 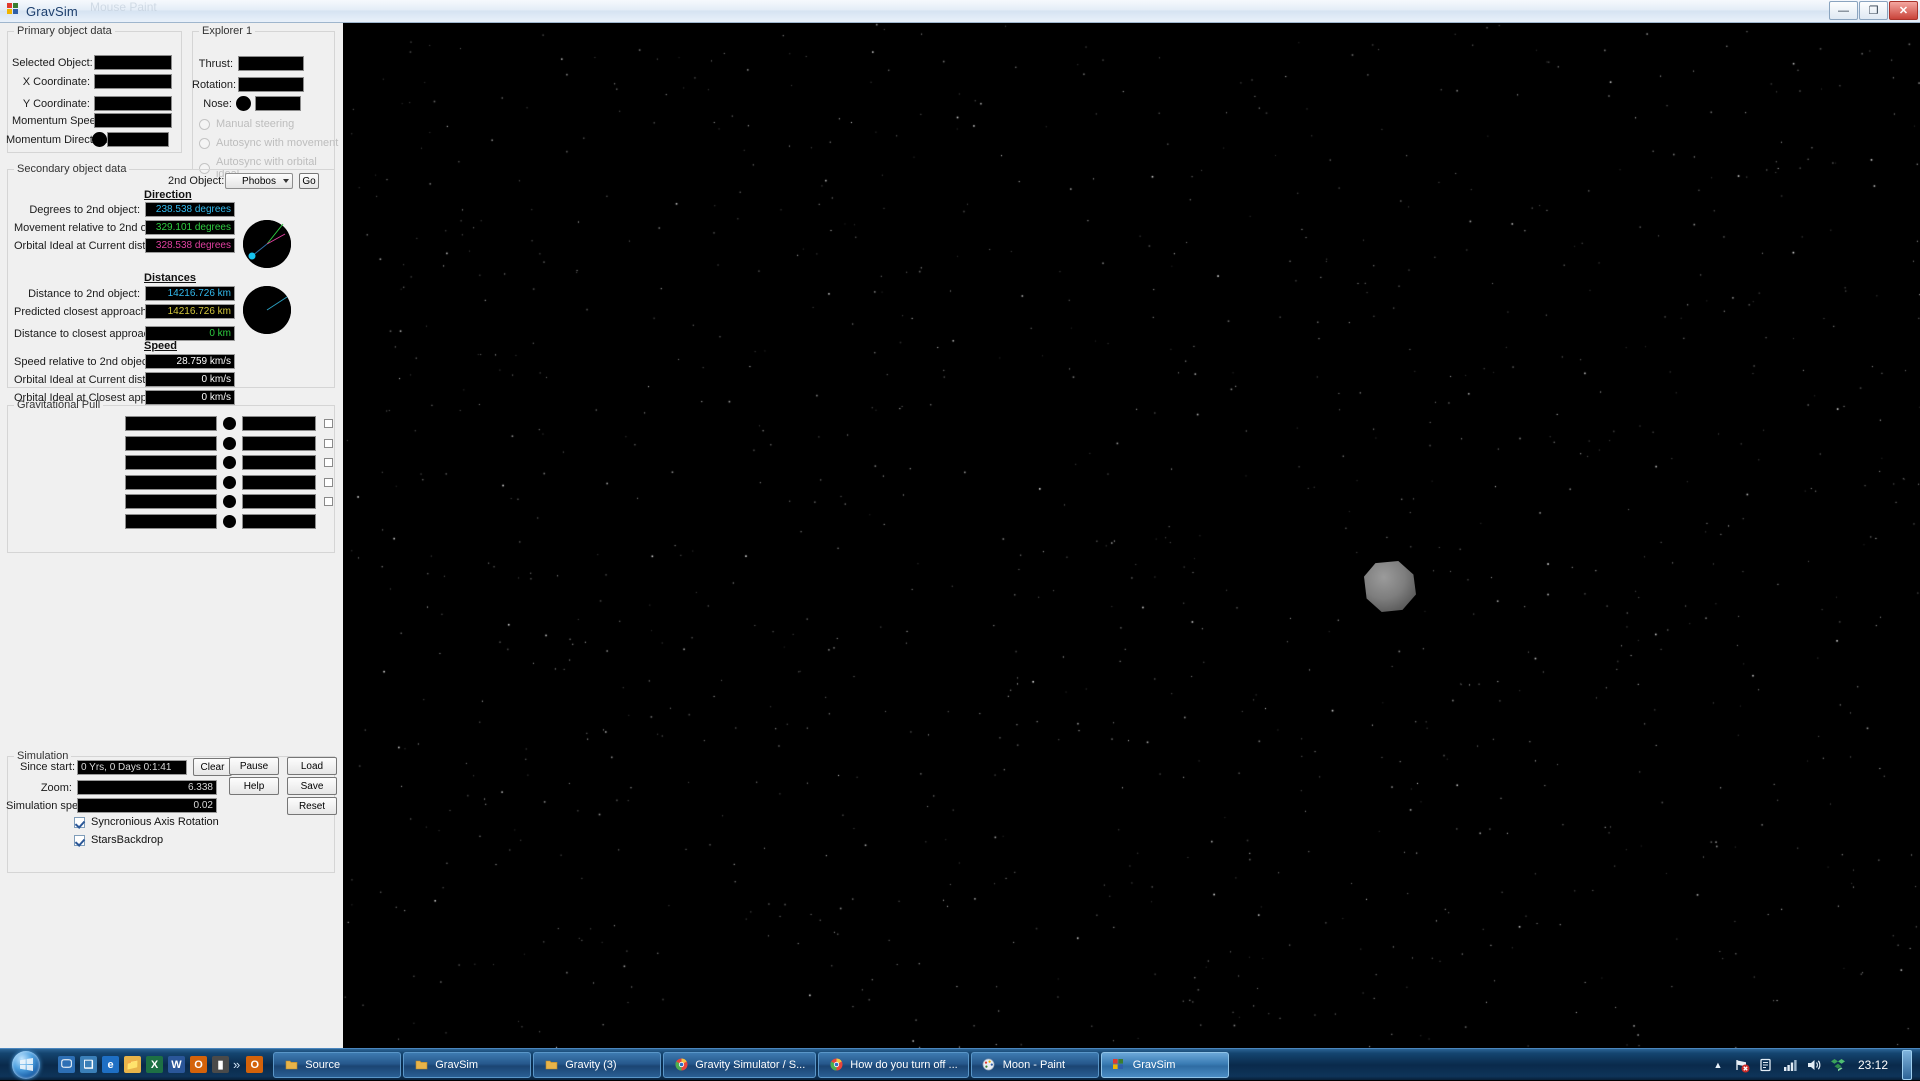 What do you see at coordinates (147, 787) in the screenshot?
I see `value-zoom: 6.338` at bounding box center [147, 787].